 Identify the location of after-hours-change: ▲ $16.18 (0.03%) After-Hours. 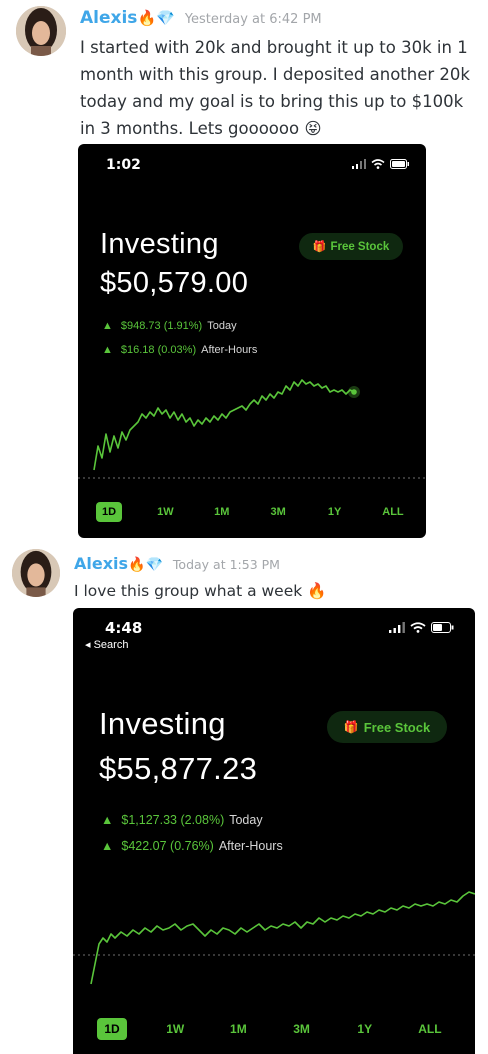
(179, 350).